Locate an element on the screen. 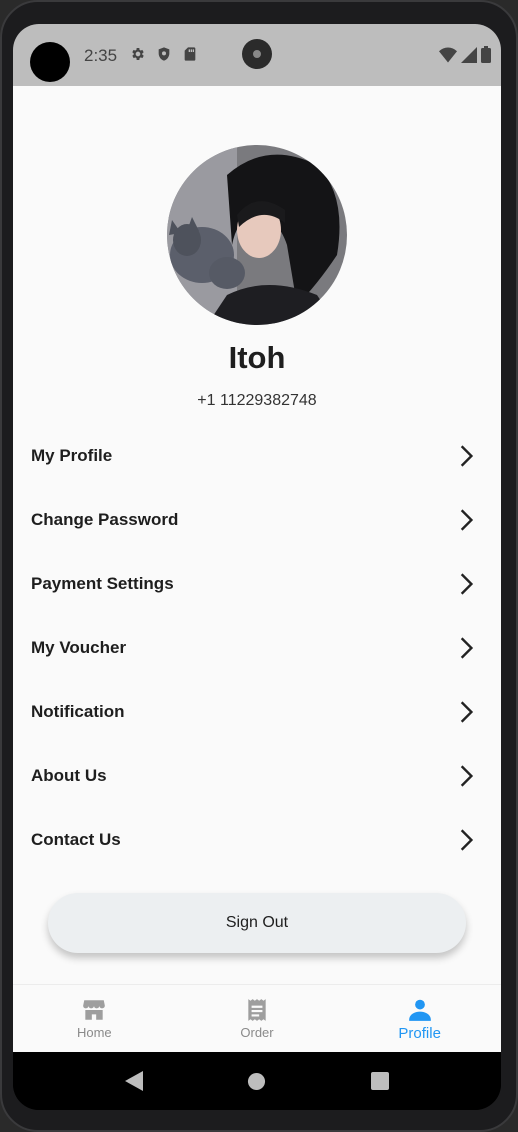  menu-item-my-voucher: My Voucher is located at coordinates (257, 648).